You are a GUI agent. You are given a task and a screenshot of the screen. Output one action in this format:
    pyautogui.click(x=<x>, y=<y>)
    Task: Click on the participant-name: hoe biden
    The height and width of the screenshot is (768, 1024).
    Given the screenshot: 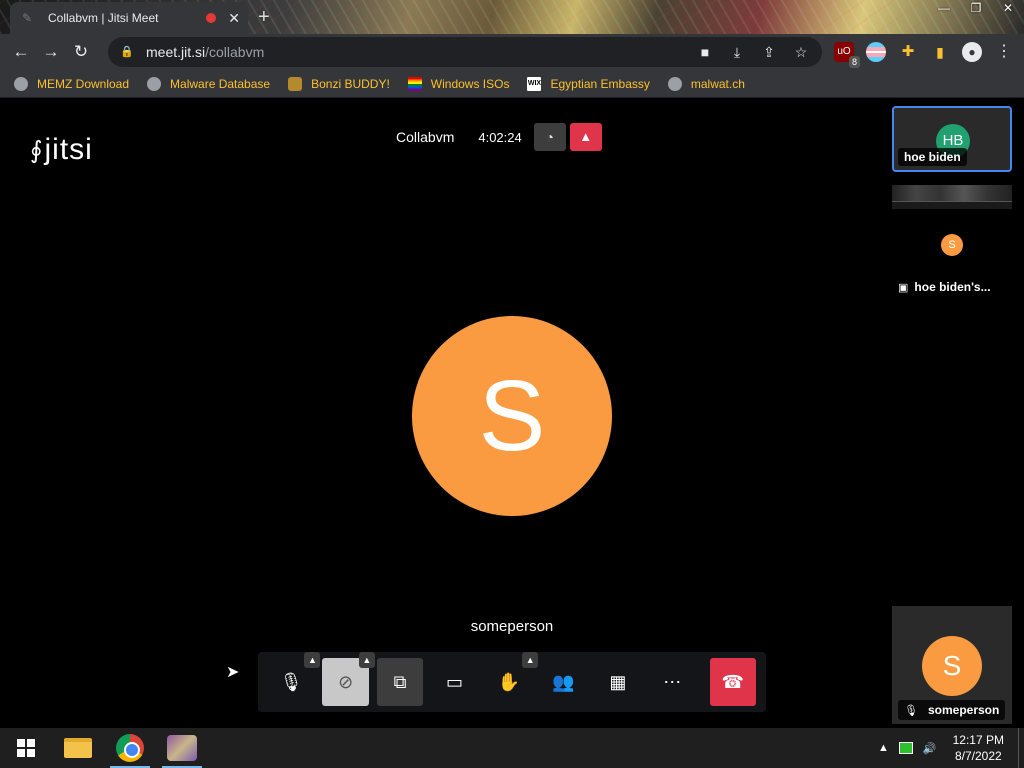 What is the action you would take?
    pyautogui.click(x=932, y=157)
    